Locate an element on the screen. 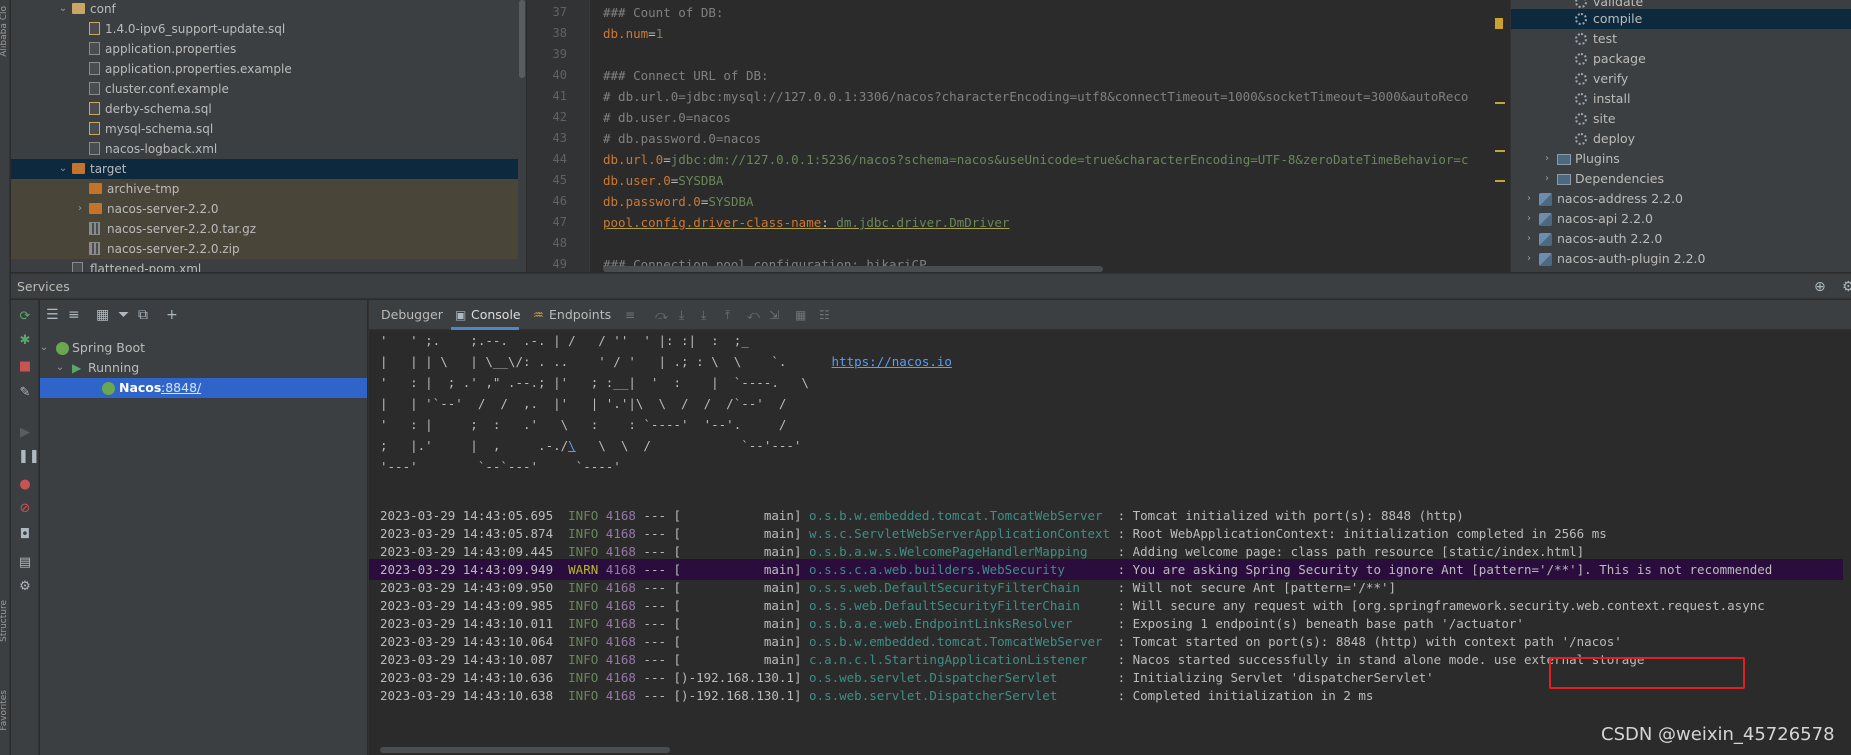 This screenshot has height=755, width=1851. debug-icon: ✱ is located at coordinates (25, 341).